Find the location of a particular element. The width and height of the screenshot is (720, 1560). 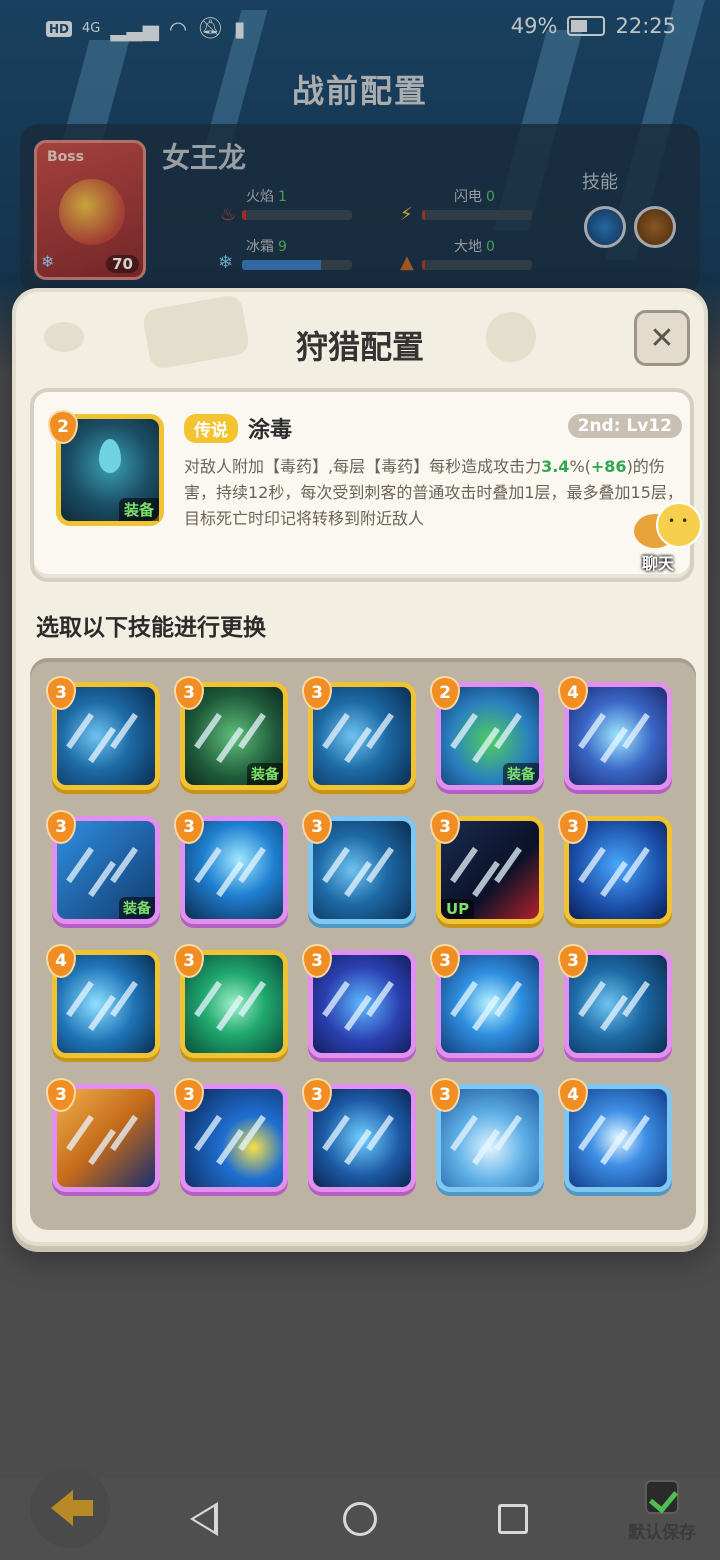

close-button: ✕ is located at coordinates (662, 338).